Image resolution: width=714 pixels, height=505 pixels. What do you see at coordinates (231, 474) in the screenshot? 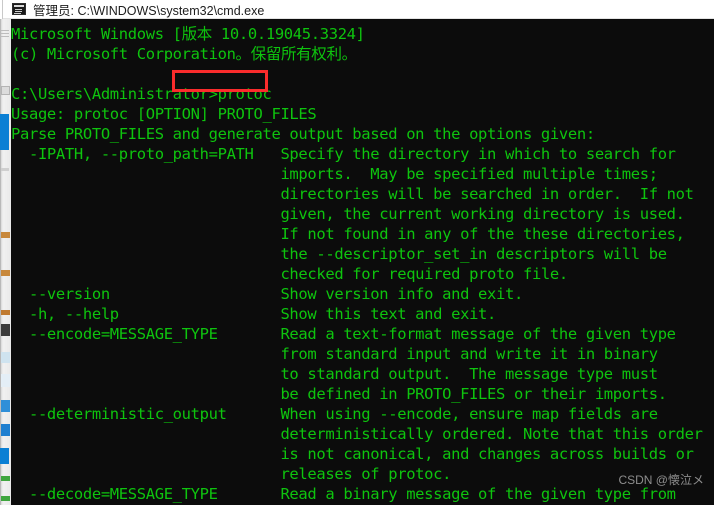
I see `console-line: releases of protoc.` at bounding box center [231, 474].